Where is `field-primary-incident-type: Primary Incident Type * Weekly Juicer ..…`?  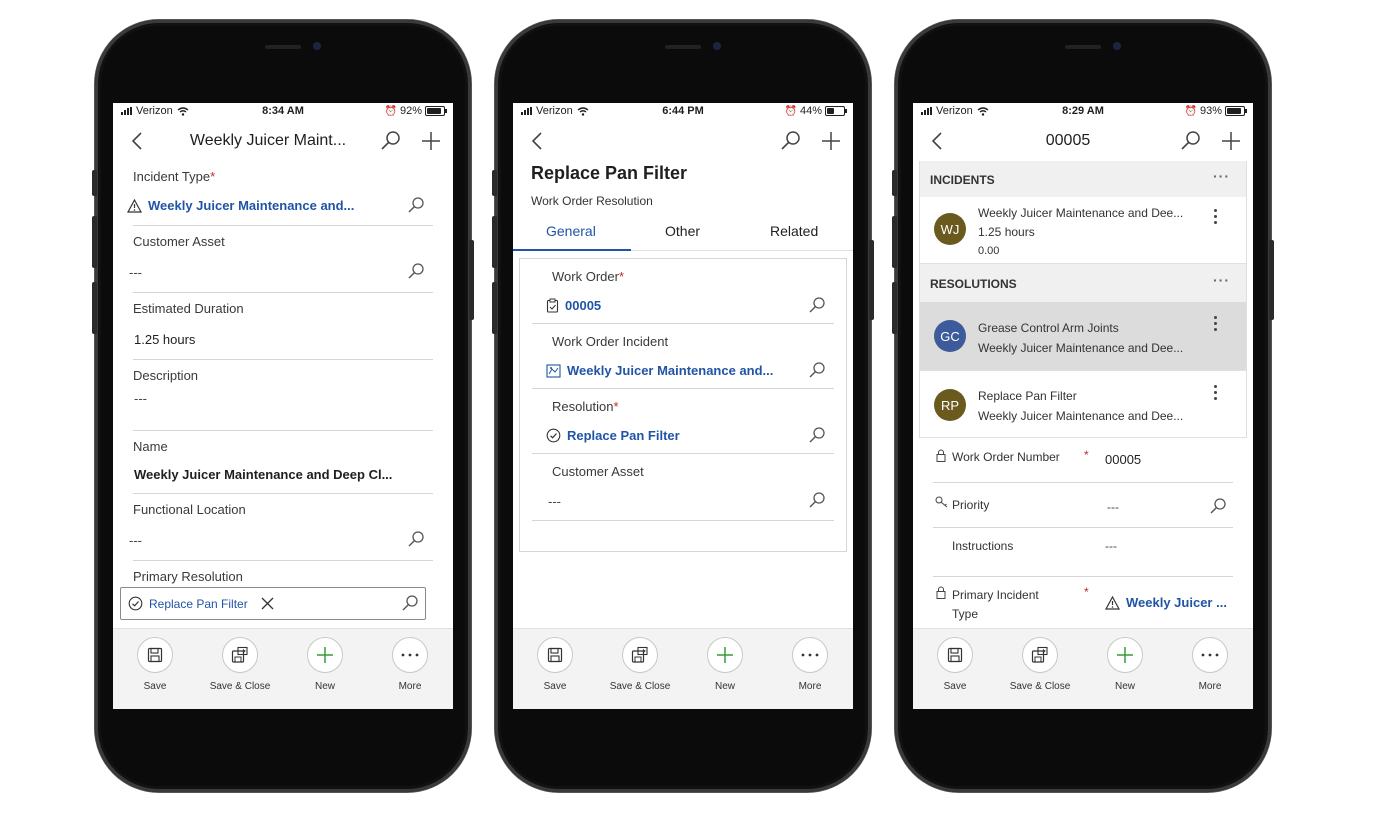 field-primary-incident-type: Primary Incident Type * Weekly Juicer ..… is located at coordinates (1083, 603).